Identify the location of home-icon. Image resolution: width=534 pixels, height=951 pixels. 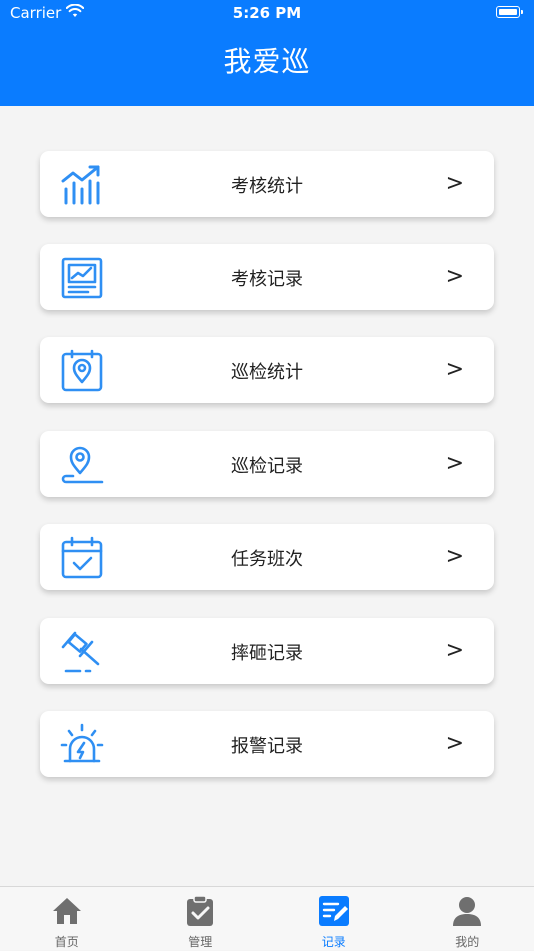
(67, 911).